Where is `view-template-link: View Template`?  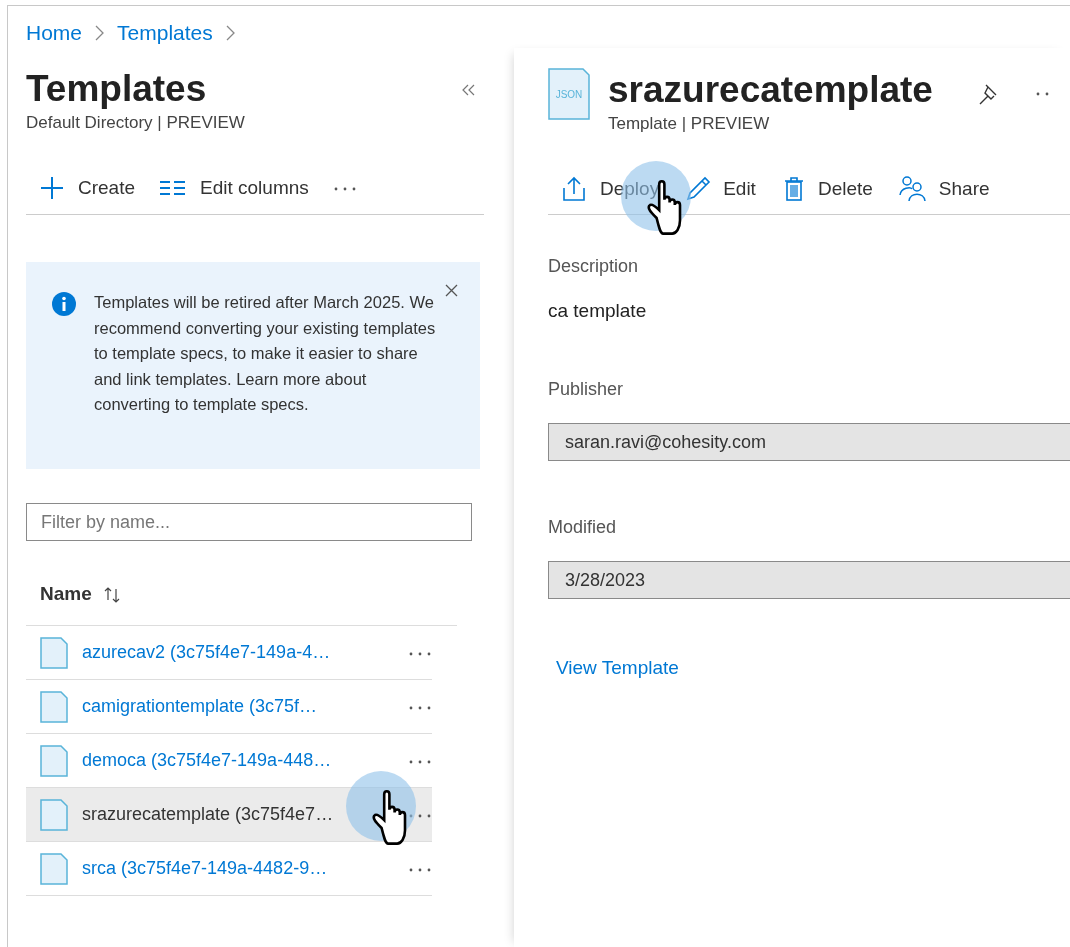
view-template-link: View Template is located at coordinates (617, 668).